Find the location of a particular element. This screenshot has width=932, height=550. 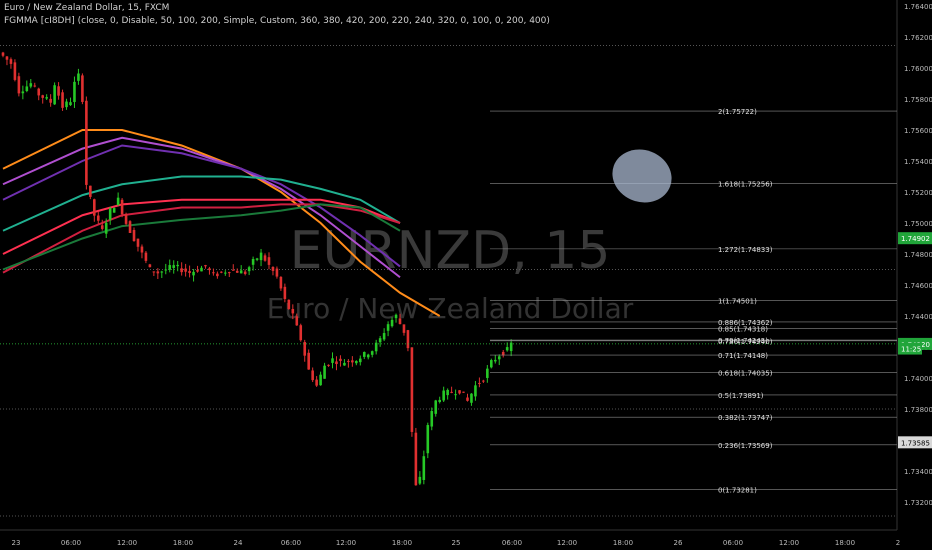

fib-level-label: 0.236(1.73569) is located at coordinates (745, 446).